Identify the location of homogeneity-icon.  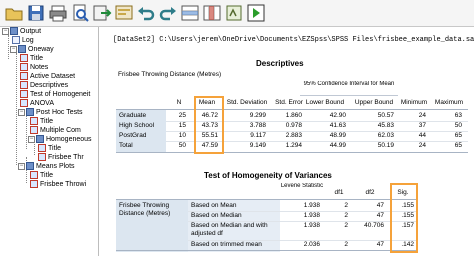
(24, 94).